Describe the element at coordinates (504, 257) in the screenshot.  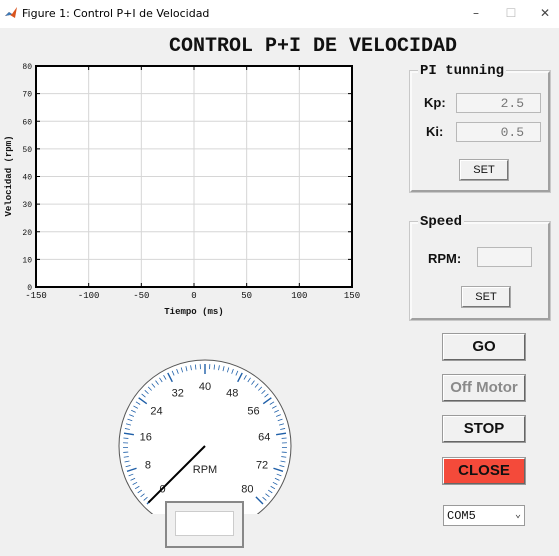
I see `rpm-field` at that location.